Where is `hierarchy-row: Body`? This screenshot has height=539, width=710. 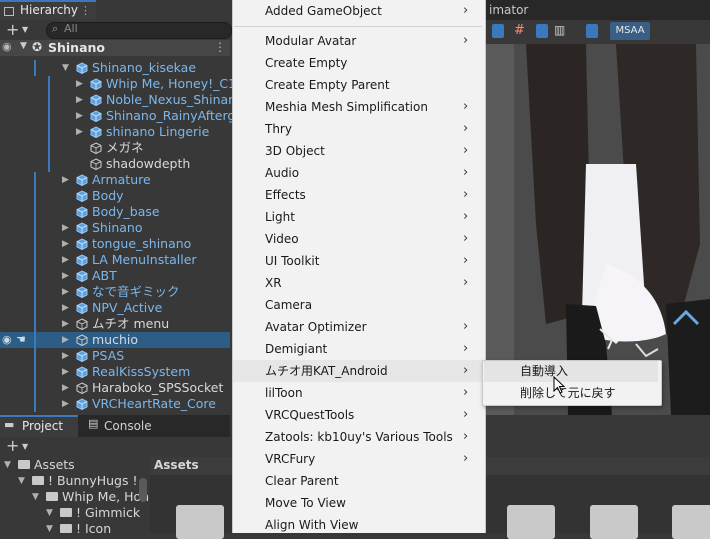
hierarchy-row: Body is located at coordinates (115, 196).